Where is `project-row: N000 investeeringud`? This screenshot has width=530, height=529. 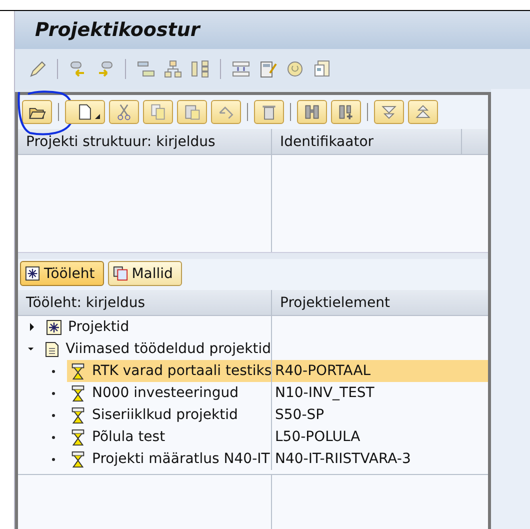
project-row: N000 investeeringud is located at coordinates (169, 393).